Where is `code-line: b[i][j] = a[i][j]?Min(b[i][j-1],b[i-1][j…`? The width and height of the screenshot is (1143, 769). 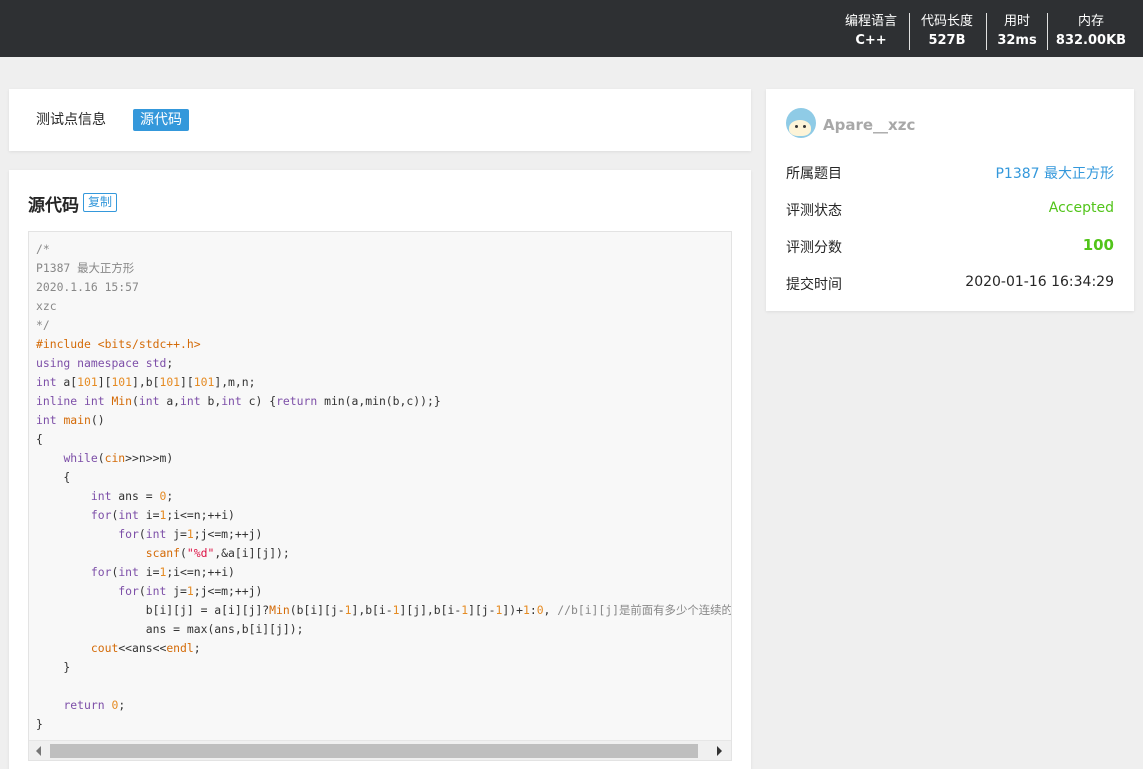
code-line: b[i][j] = a[i][j]?Min(b[i][j-1],b[i-1][j… is located at coordinates (384, 610).